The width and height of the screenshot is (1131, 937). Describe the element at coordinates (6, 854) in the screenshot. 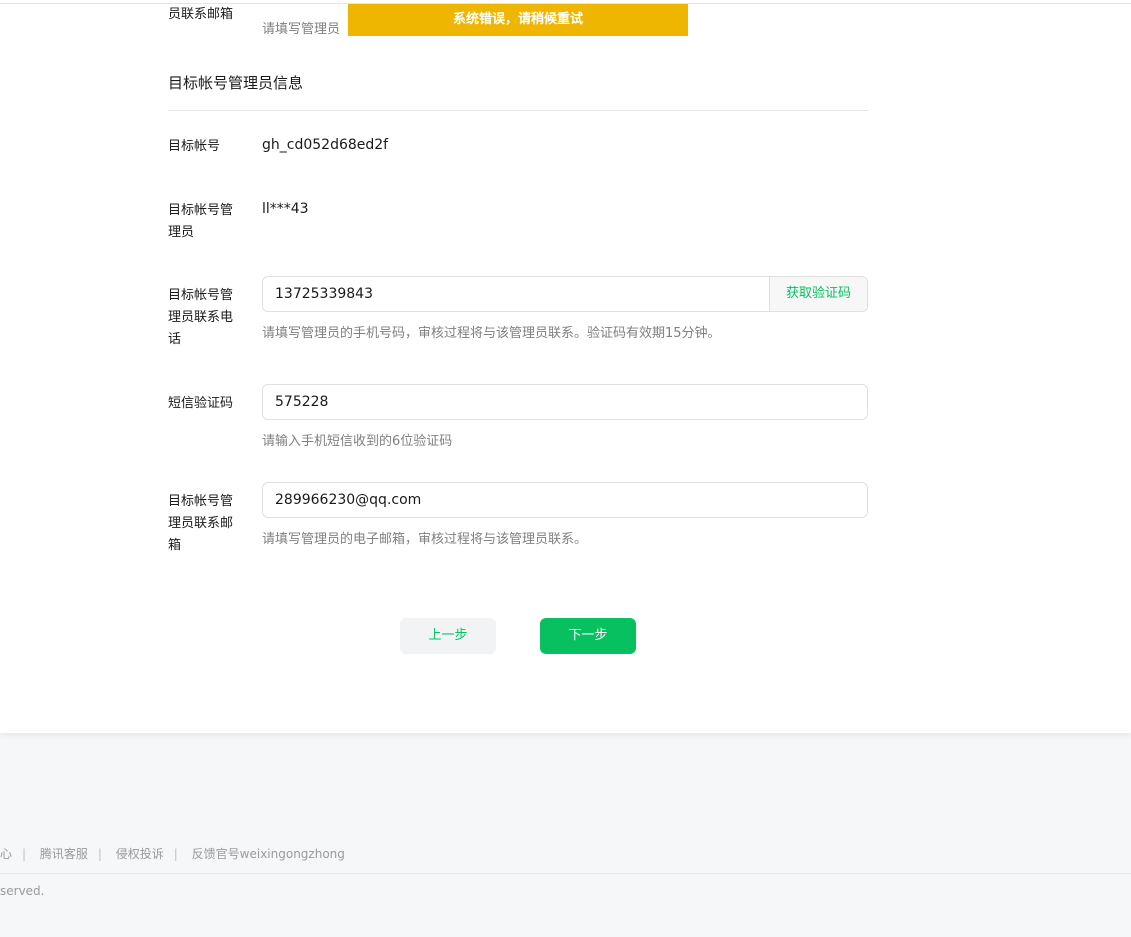

I see `footer-link-center: 心` at that location.